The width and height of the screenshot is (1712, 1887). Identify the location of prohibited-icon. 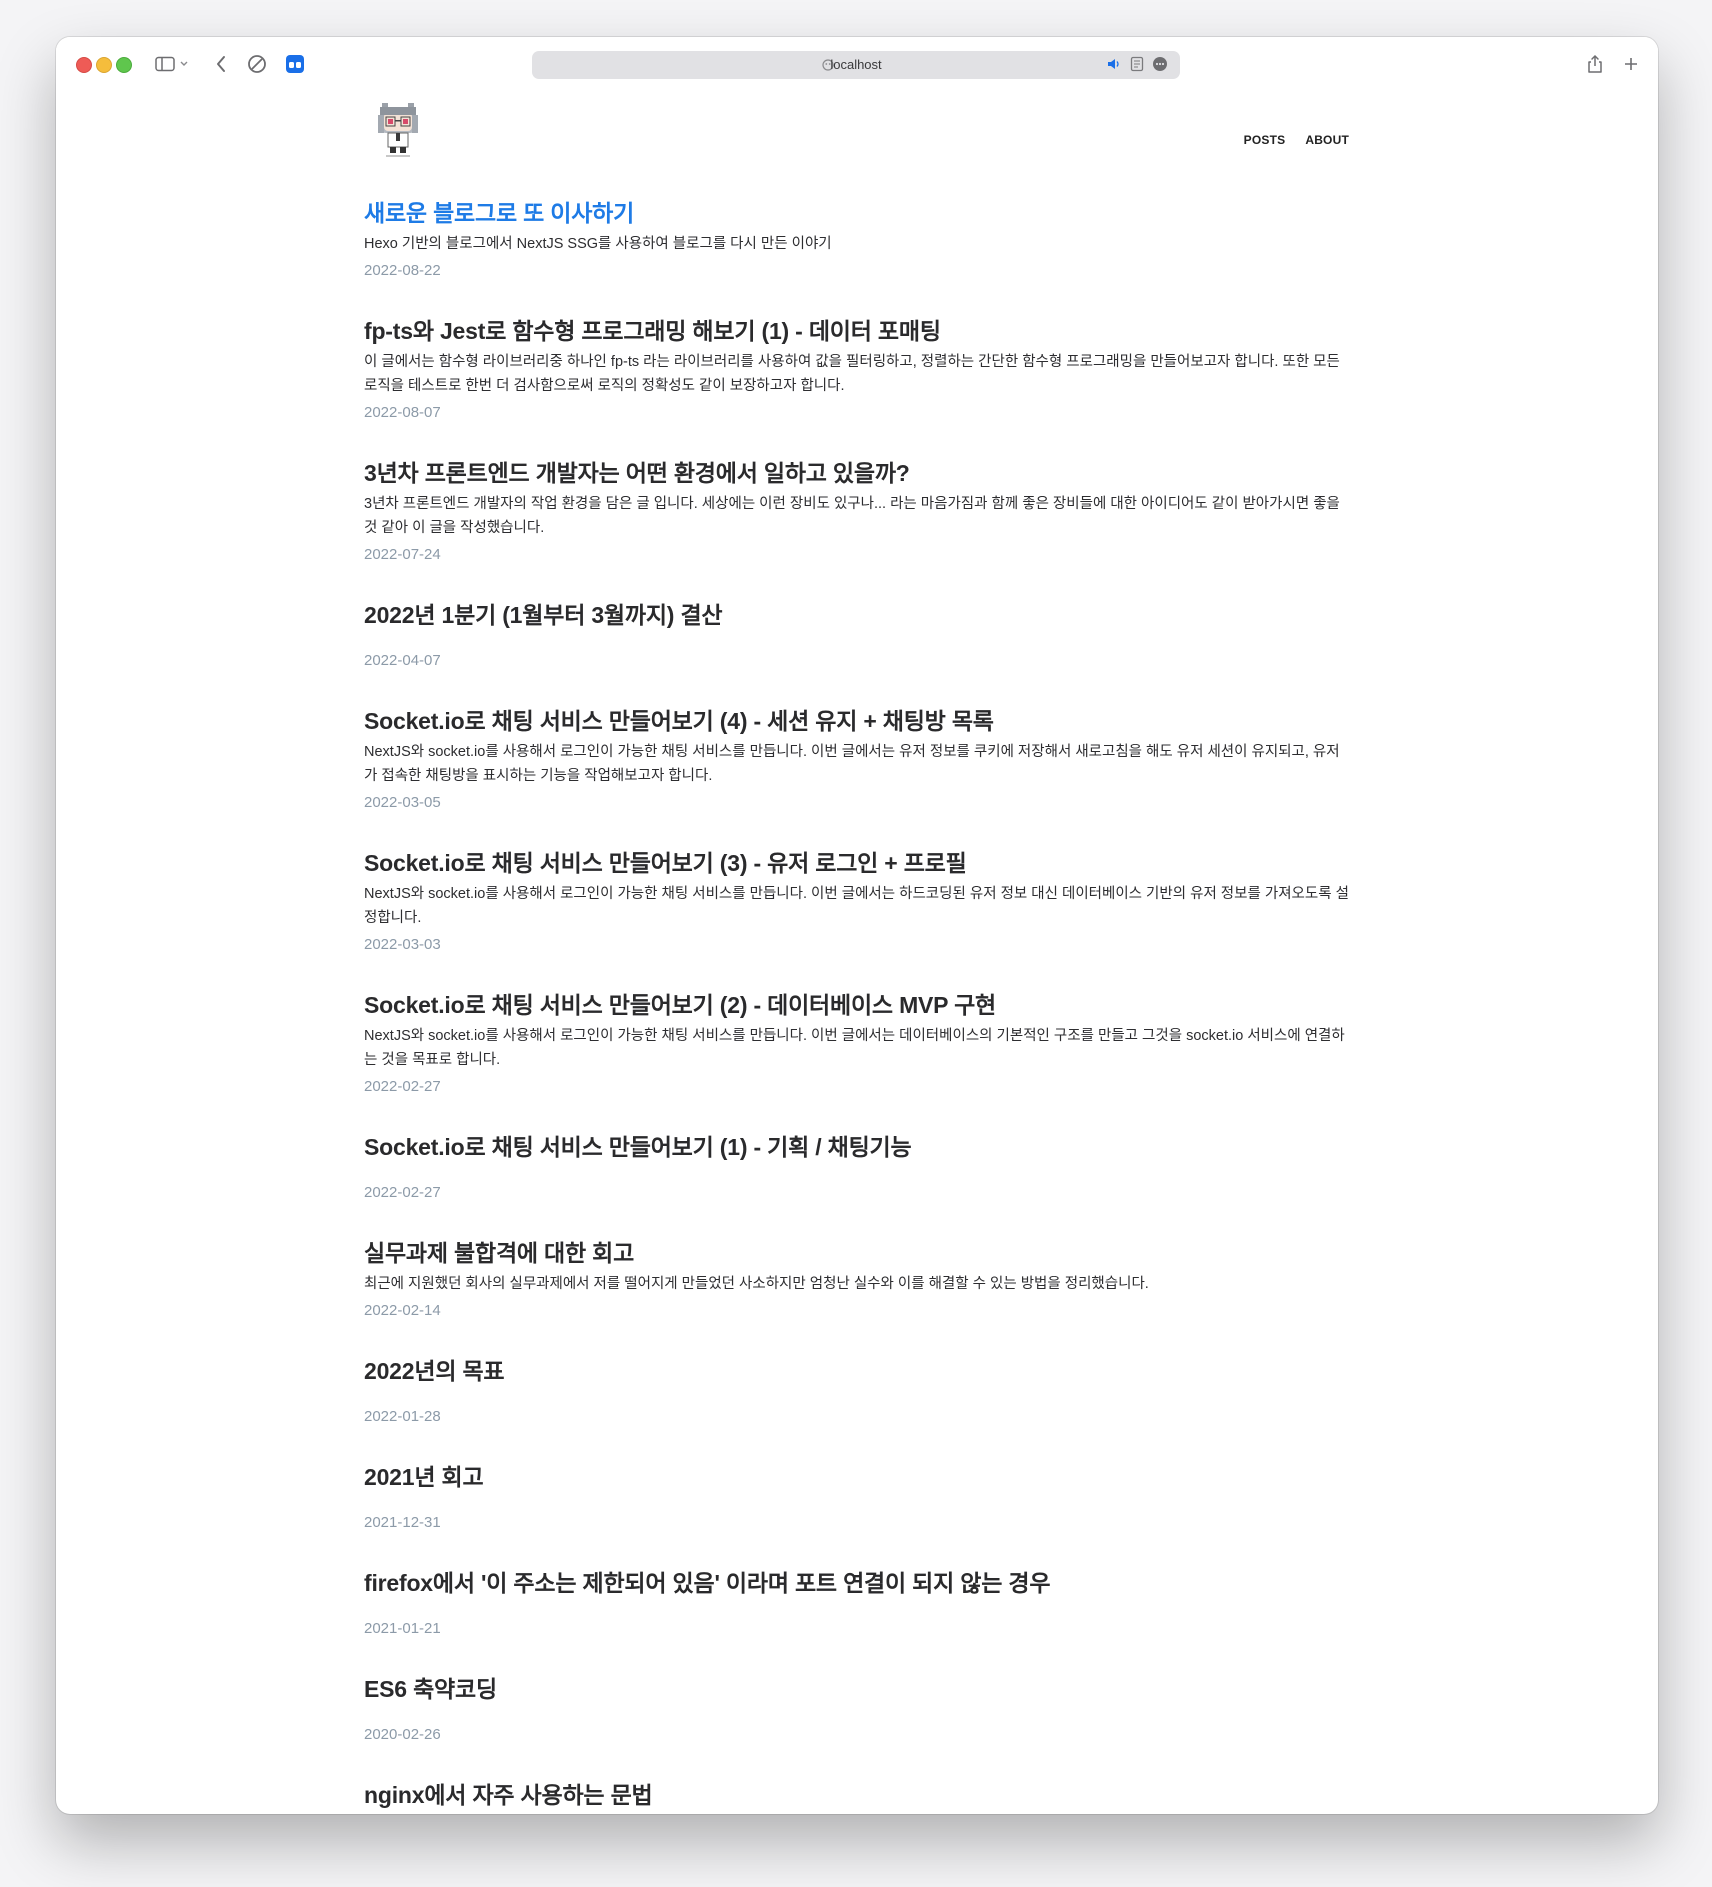
(257, 64).